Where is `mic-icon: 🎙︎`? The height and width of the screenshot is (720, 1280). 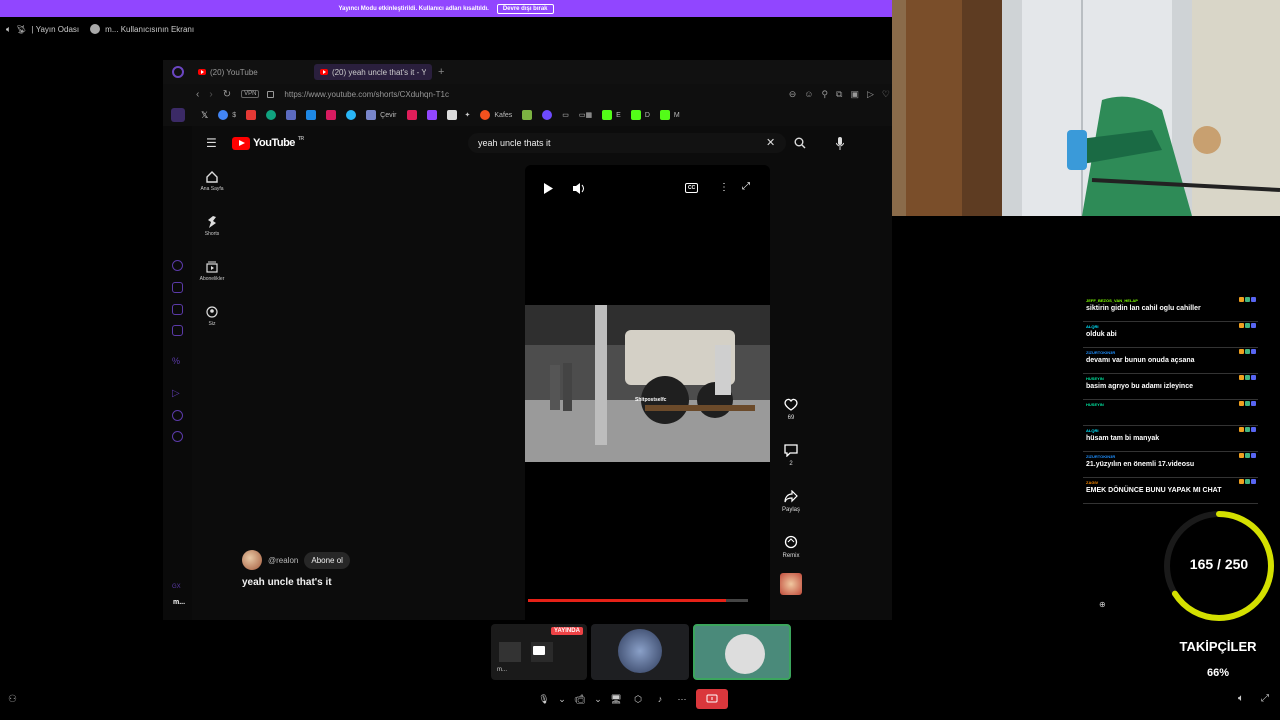
mic-icon: 🎙︎ is located at coordinates (544, 699).